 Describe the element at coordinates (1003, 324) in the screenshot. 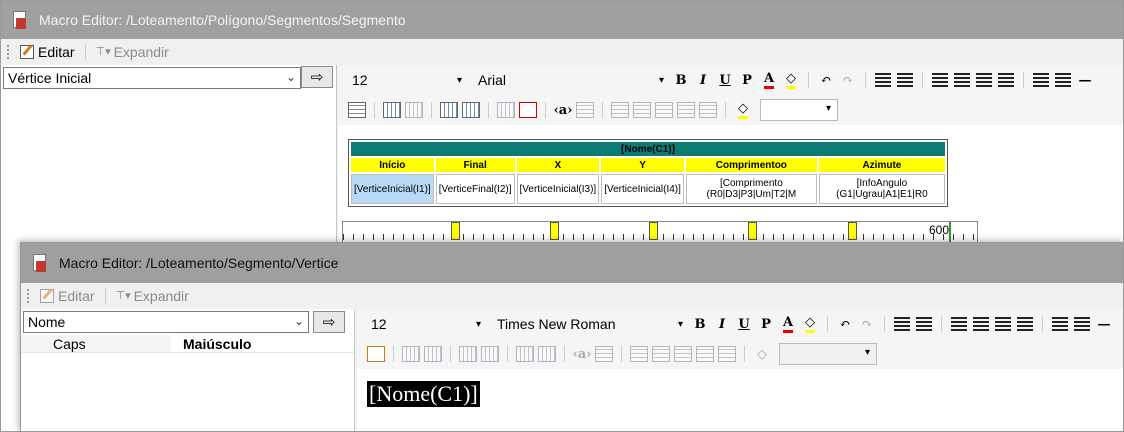

I see `align-right-icon` at that location.